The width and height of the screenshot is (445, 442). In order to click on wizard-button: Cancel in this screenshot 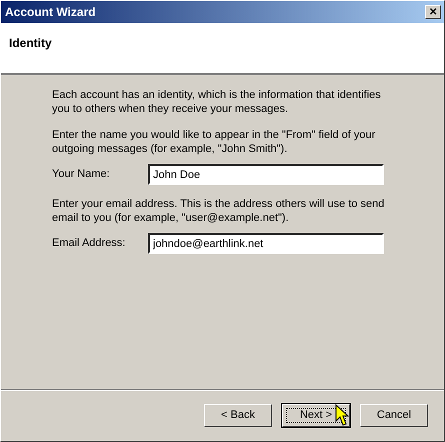, I will do `click(394, 415)`.